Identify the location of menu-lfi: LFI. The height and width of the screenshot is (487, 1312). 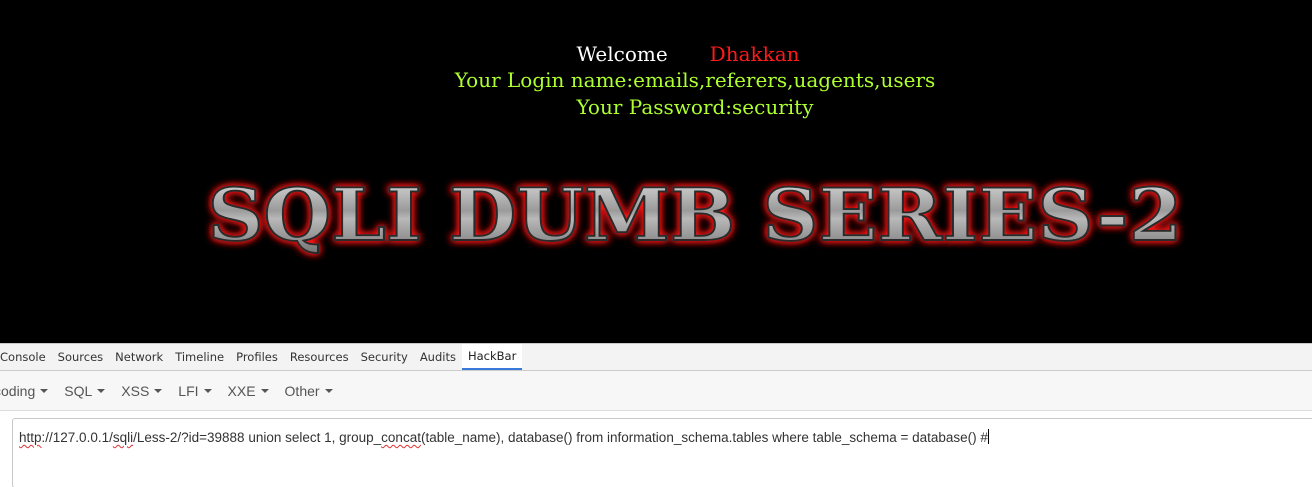
(194, 390).